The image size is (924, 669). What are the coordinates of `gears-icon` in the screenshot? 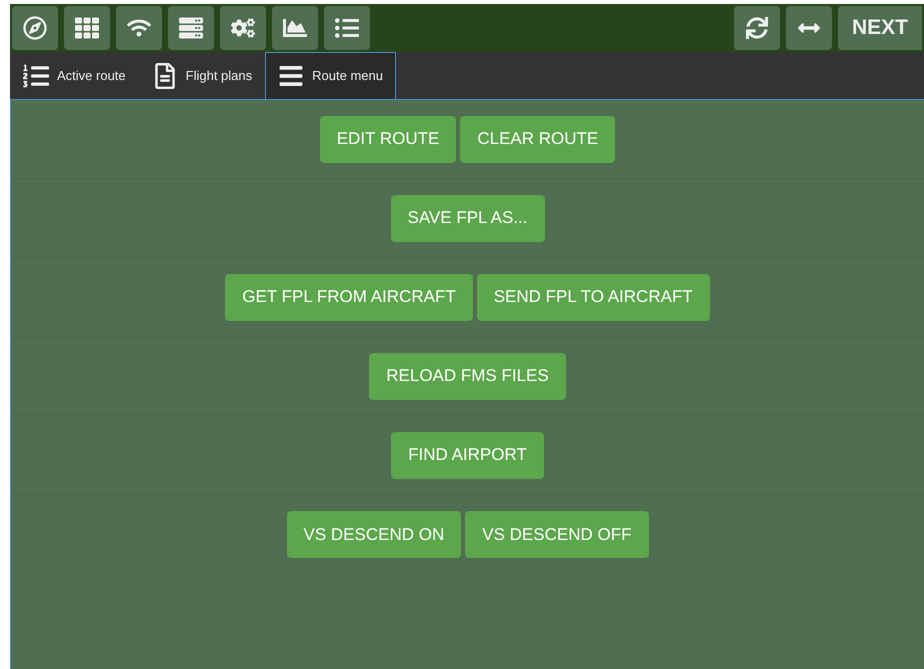 It's located at (243, 28).